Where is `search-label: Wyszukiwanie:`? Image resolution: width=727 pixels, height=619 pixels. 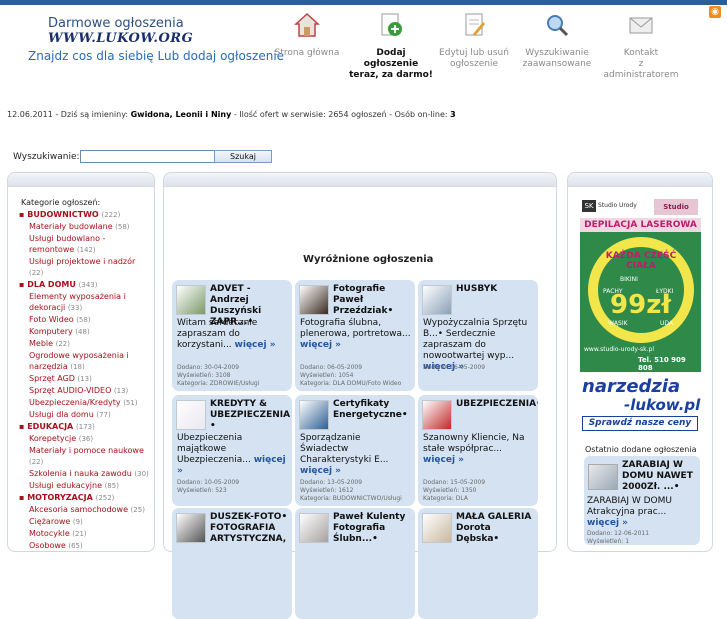 search-label: Wyszukiwanie: is located at coordinates (46, 157).